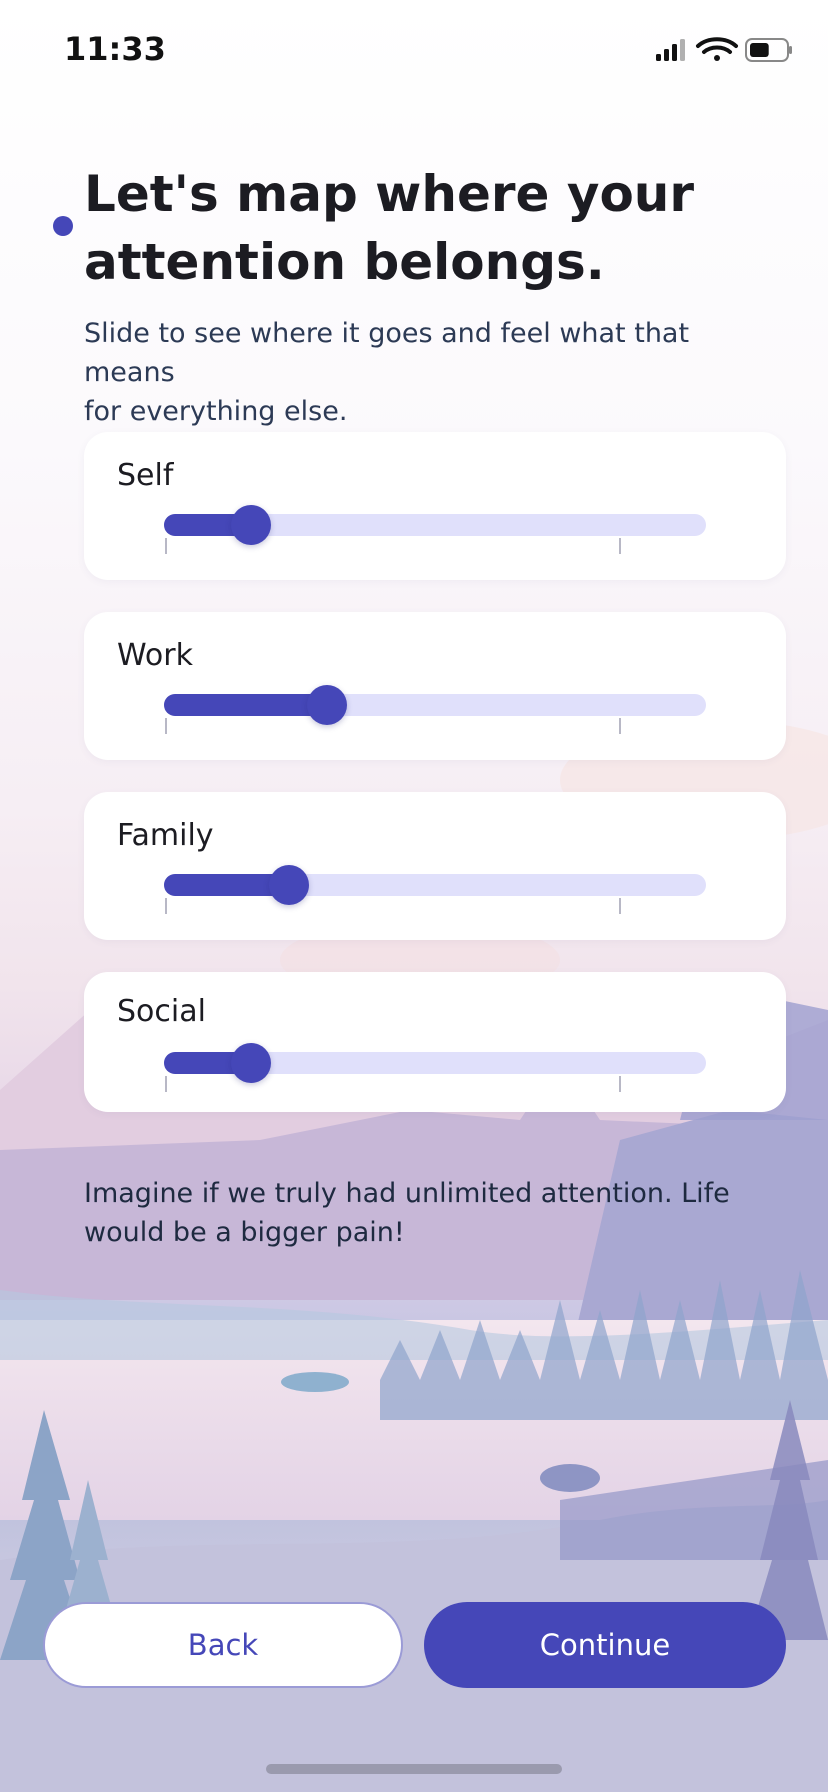 The width and height of the screenshot is (828, 1792). What do you see at coordinates (435, 705) in the screenshot?
I see `work-slider` at bounding box center [435, 705].